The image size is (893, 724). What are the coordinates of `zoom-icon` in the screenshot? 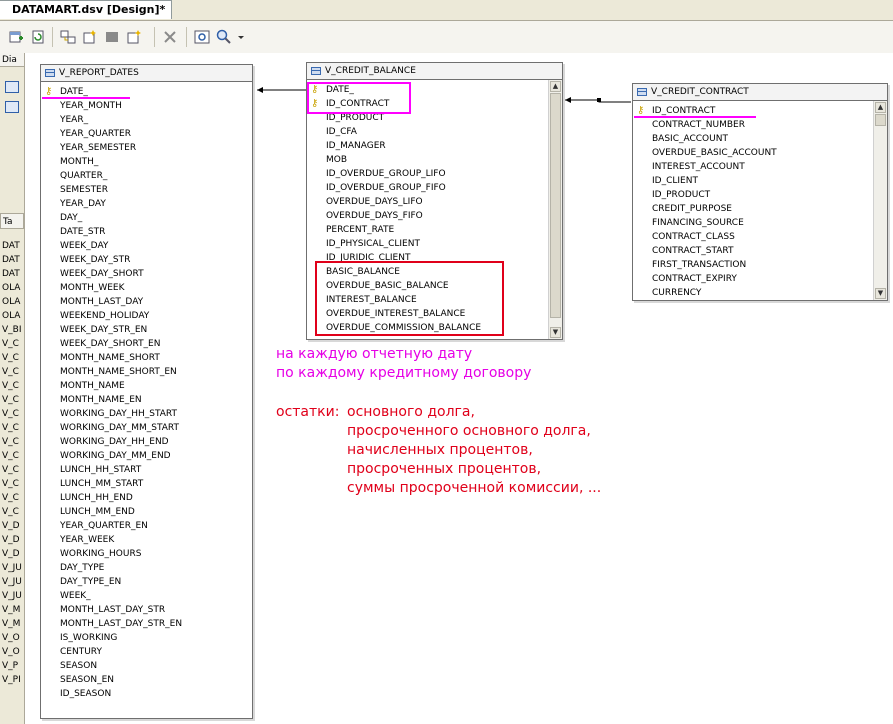 It's located at (224, 37).